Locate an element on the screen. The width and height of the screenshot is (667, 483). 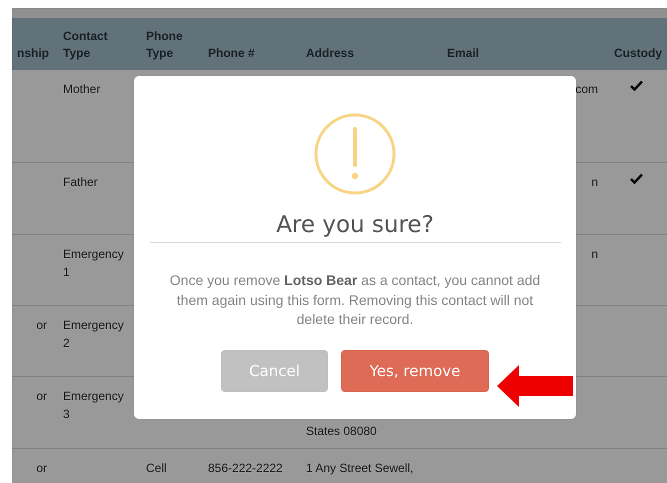
warning-icon is located at coordinates (355, 154).